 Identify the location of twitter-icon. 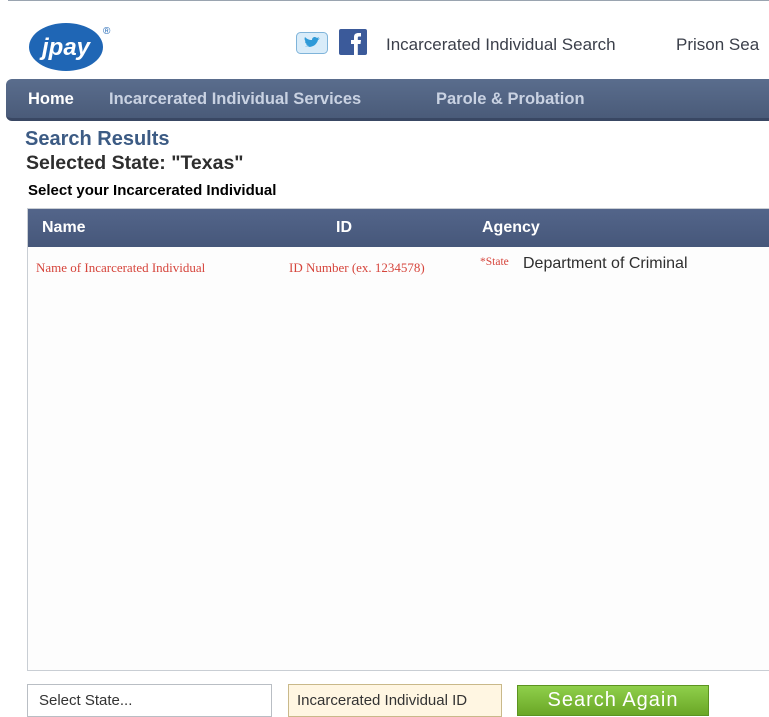
(312, 43).